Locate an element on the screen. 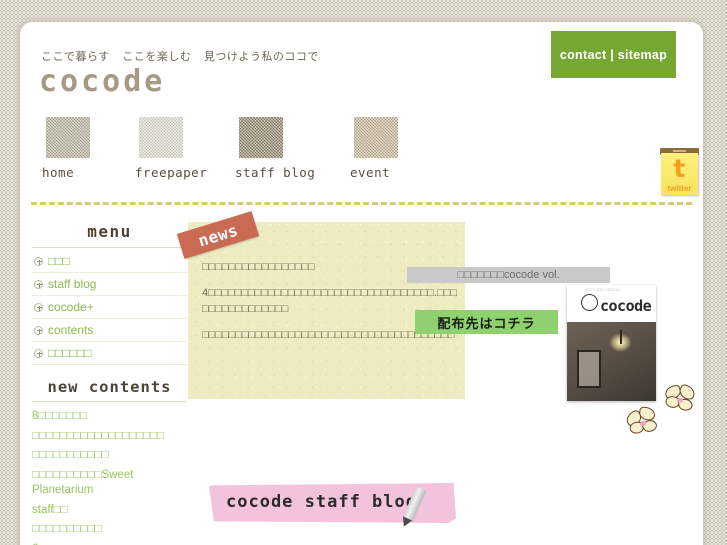  nav-label: event is located at coordinates (370, 172).